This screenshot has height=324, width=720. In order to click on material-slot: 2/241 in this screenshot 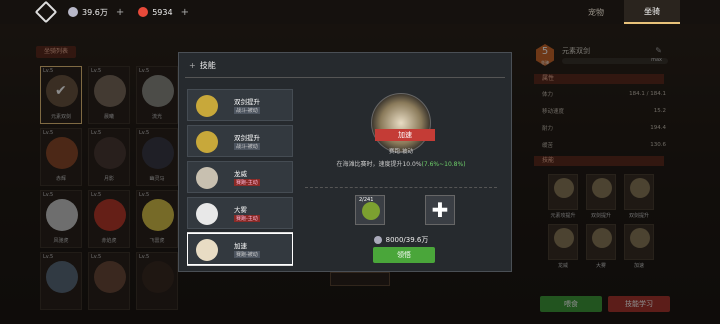, I will do `click(370, 210)`.